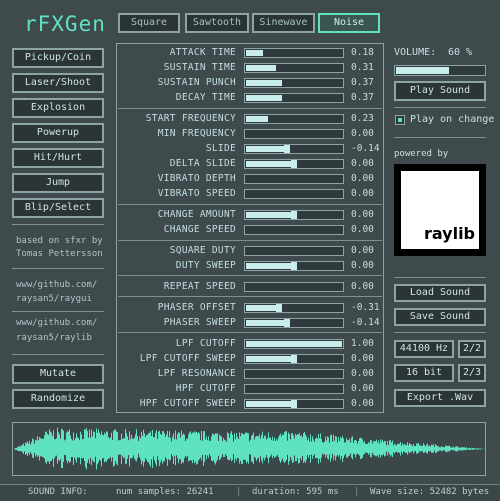 Image resolution: width=500 pixels, height=501 pixels. What do you see at coordinates (294, 53) in the screenshot?
I see `attack-time-slider` at bounding box center [294, 53].